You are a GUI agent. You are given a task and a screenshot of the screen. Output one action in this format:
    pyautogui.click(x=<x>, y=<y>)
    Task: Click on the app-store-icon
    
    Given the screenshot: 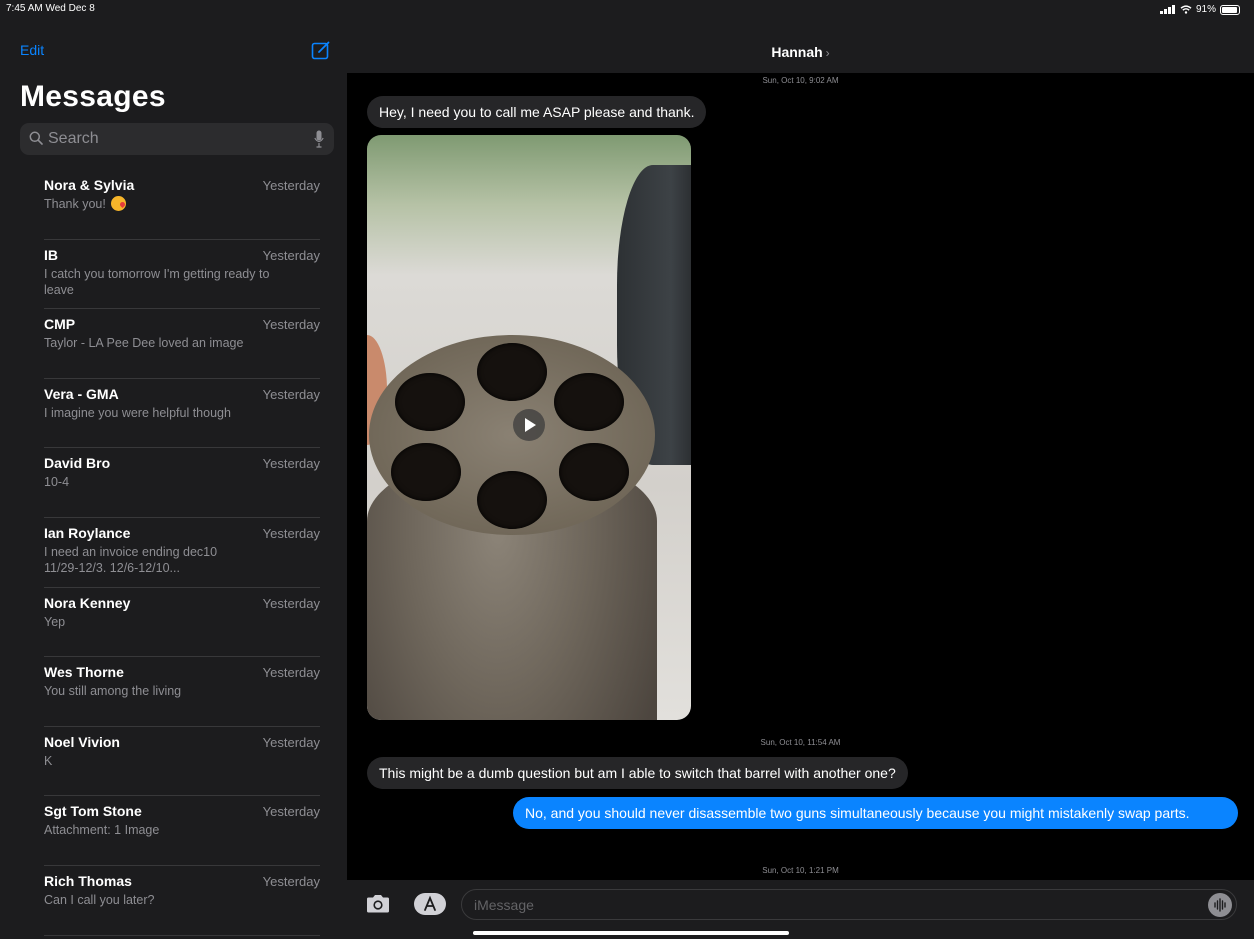 What is the action you would take?
    pyautogui.click(x=430, y=904)
    